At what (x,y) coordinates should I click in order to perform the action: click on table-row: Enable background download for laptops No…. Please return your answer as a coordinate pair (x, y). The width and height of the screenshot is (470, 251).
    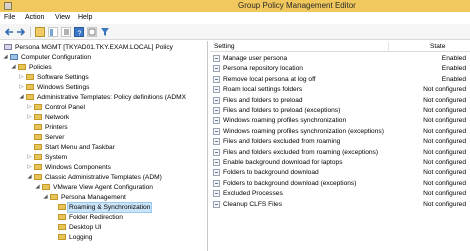
    Looking at the image, I should click on (340, 162).